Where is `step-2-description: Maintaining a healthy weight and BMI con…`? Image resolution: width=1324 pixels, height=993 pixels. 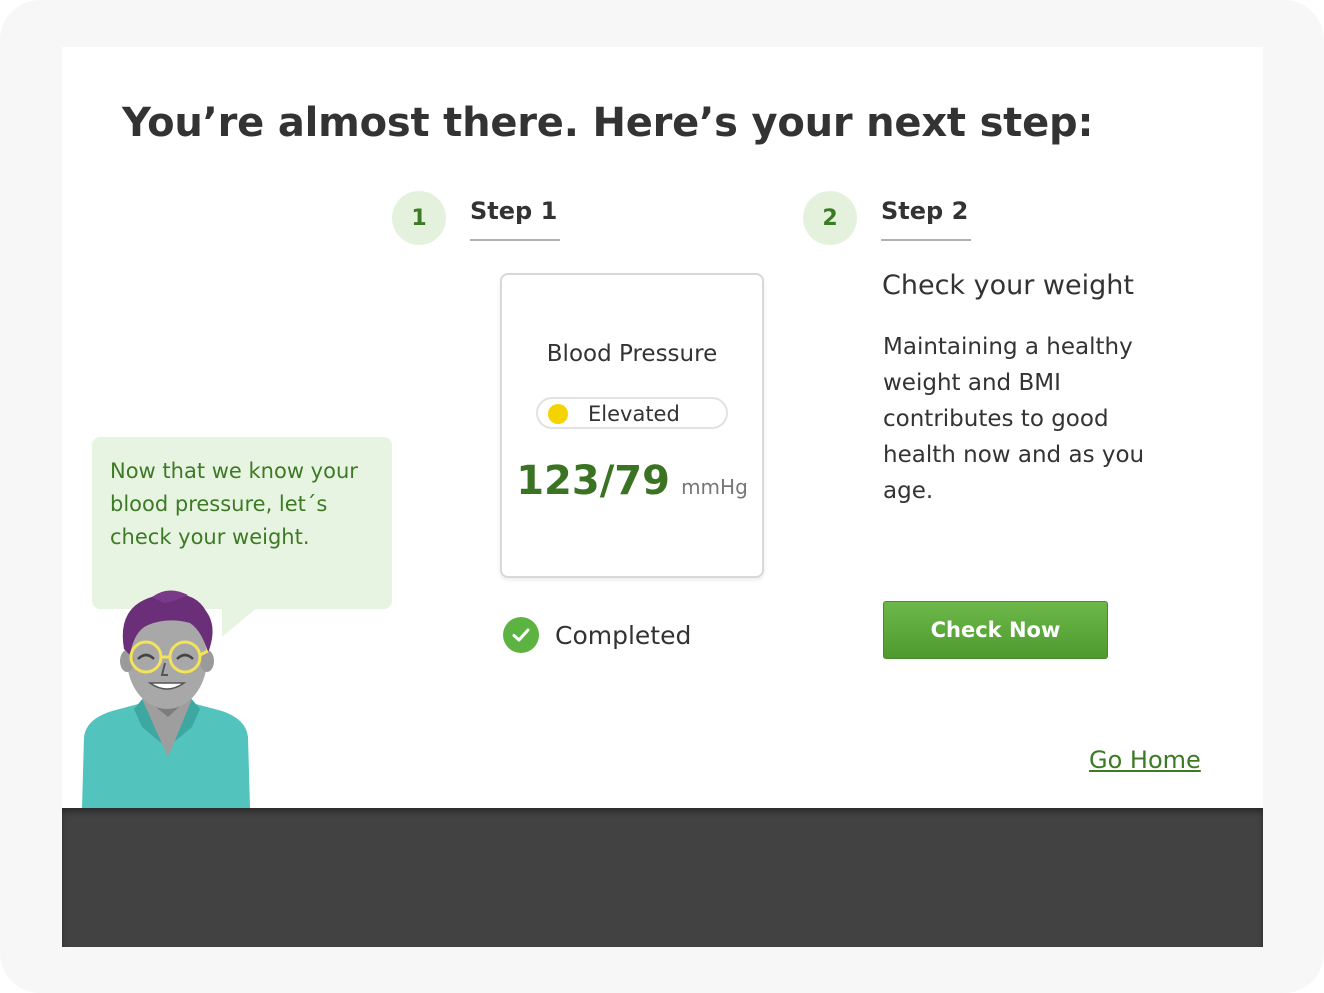 step-2-description: Maintaining a healthy weight and BMI con… is located at coordinates (1014, 419).